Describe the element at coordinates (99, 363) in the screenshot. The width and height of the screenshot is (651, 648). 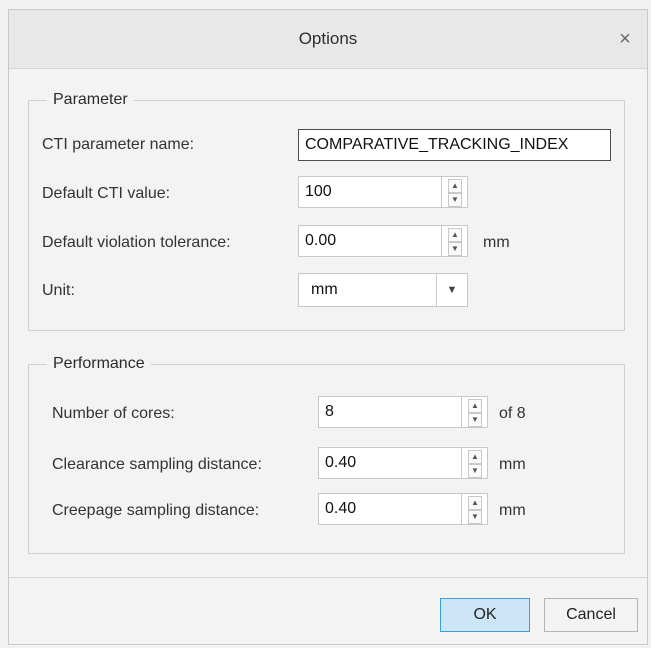
I see `performance-legend: Performance` at that location.